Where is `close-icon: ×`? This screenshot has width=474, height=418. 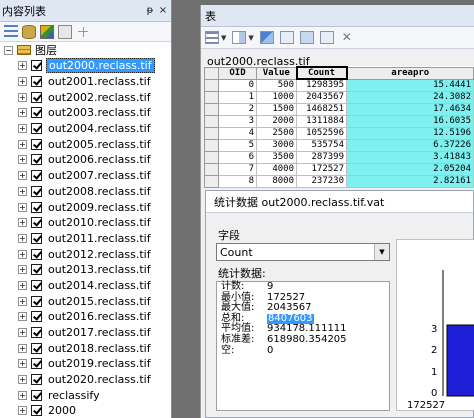 close-icon: × is located at coordinates (163, 10).